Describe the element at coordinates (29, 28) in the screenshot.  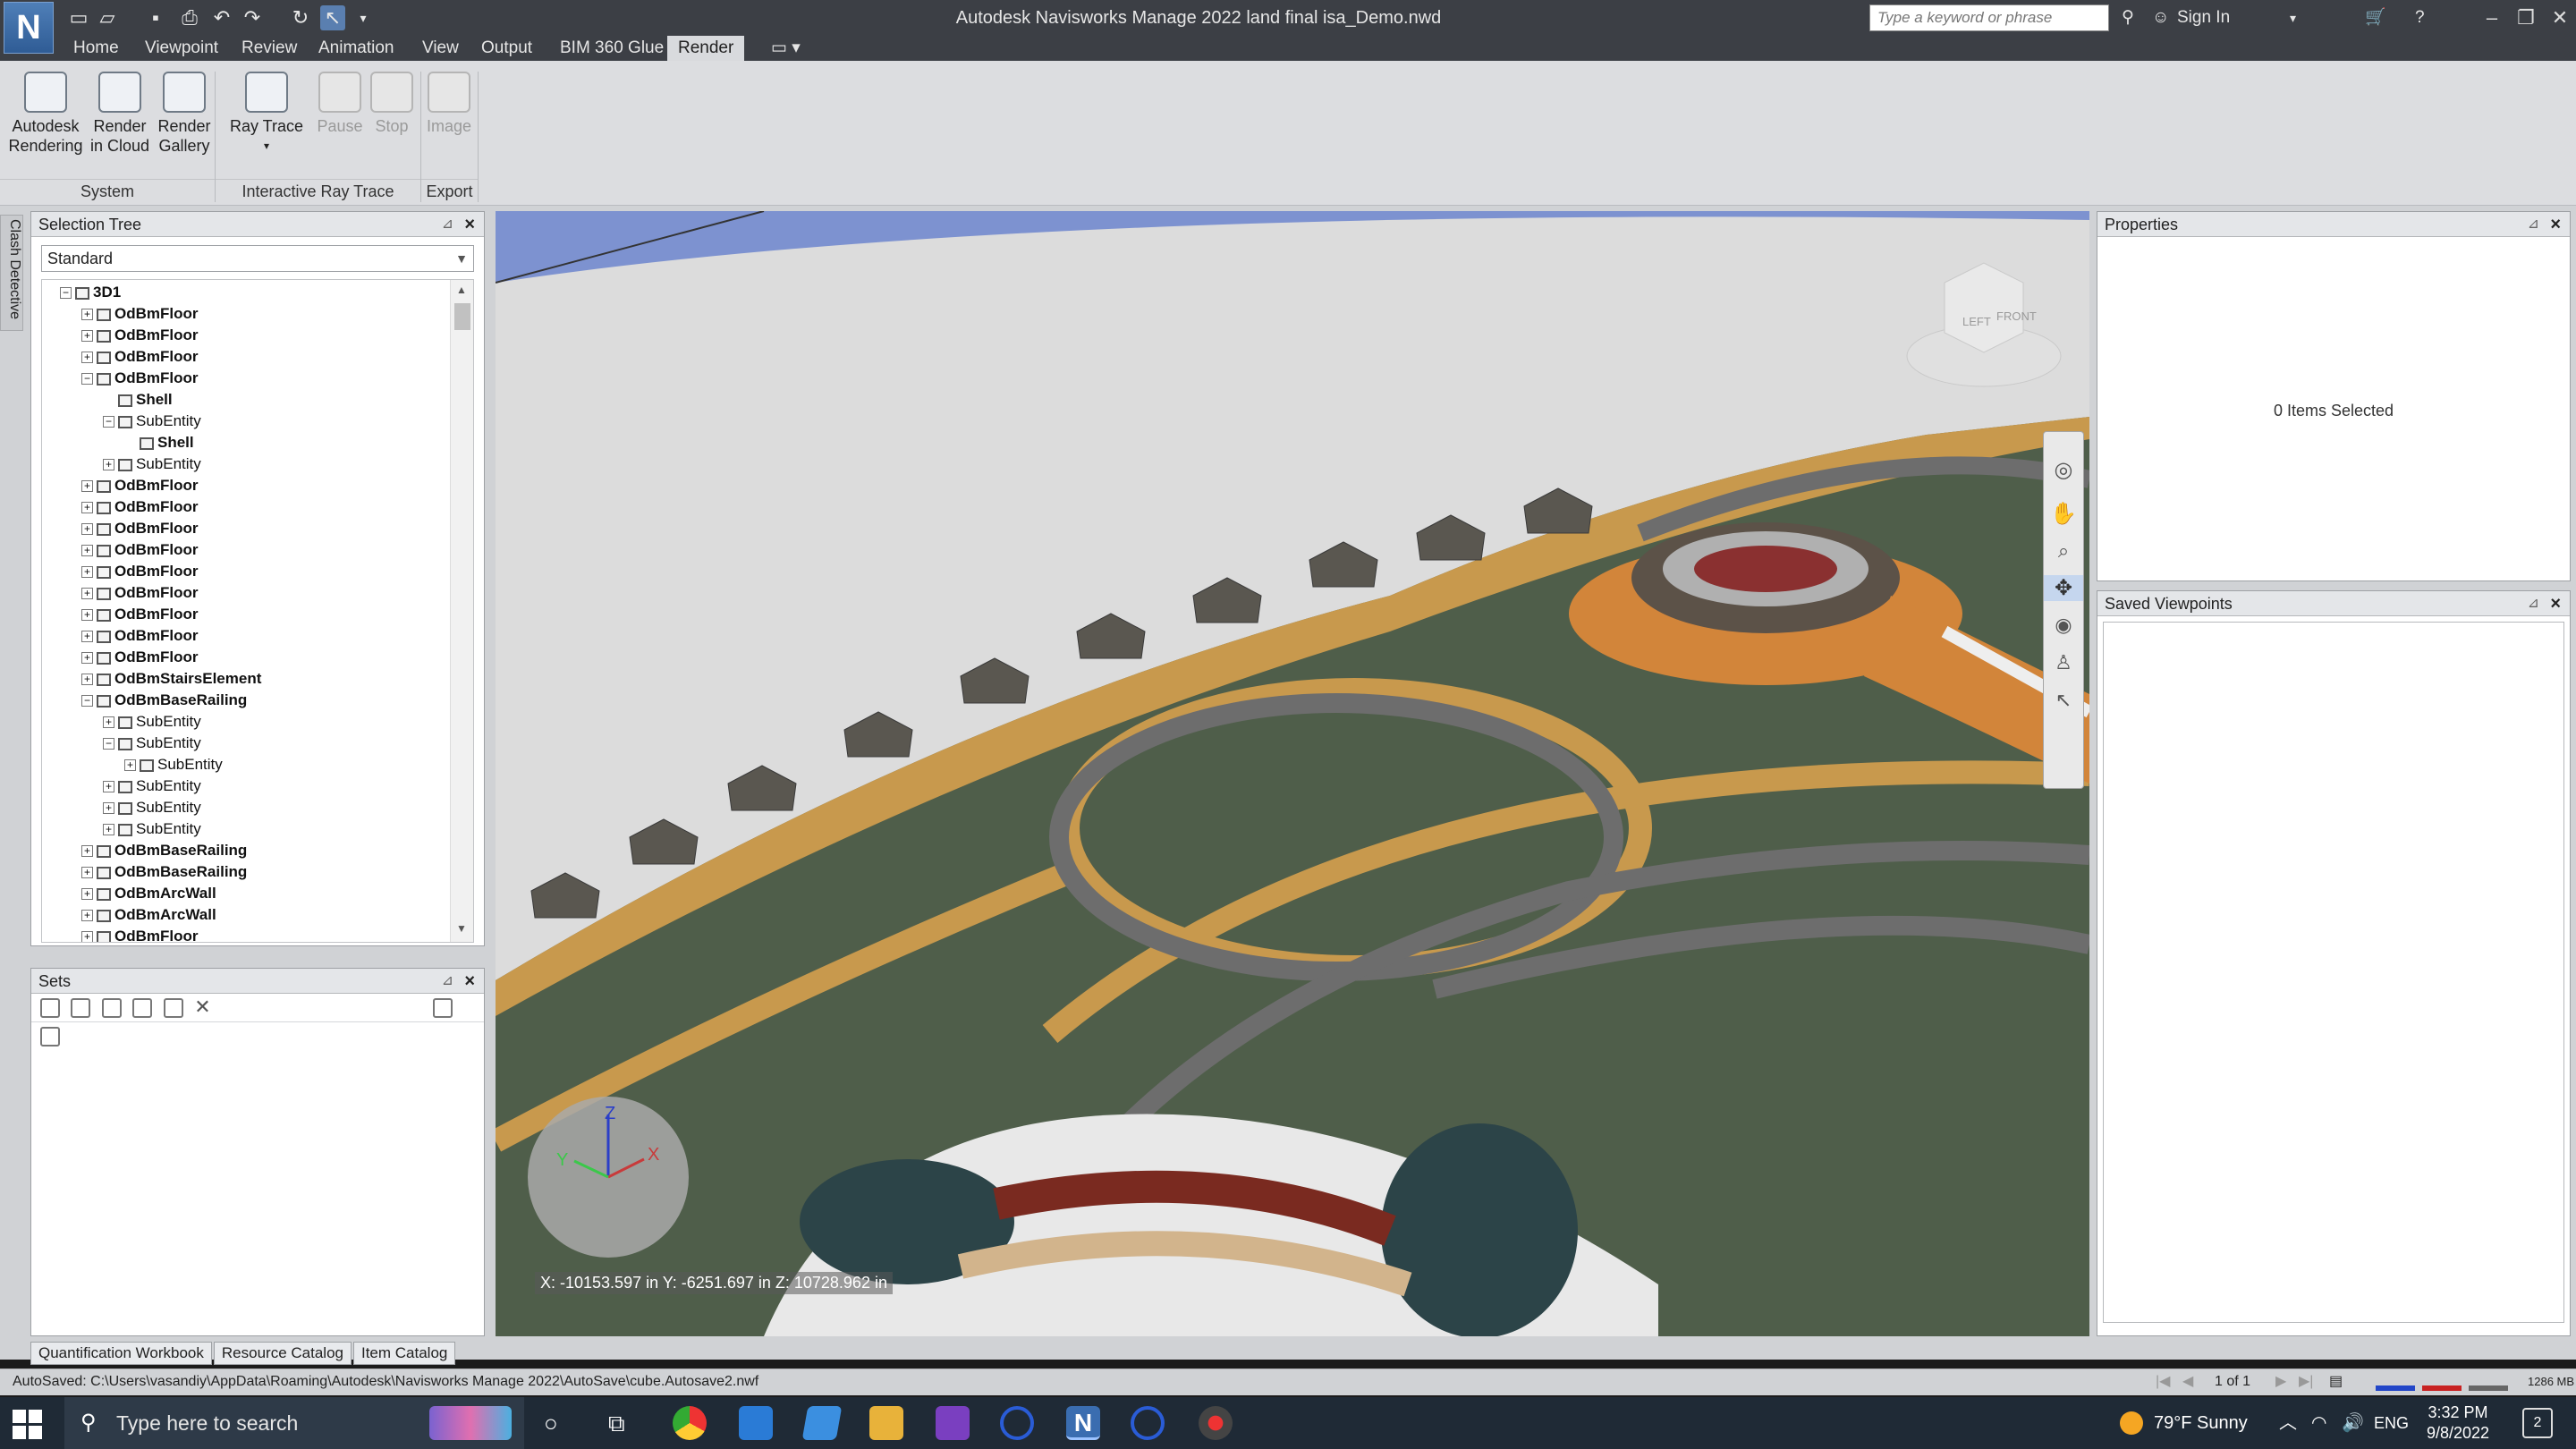
I see `application-menu-button: N` at that location.